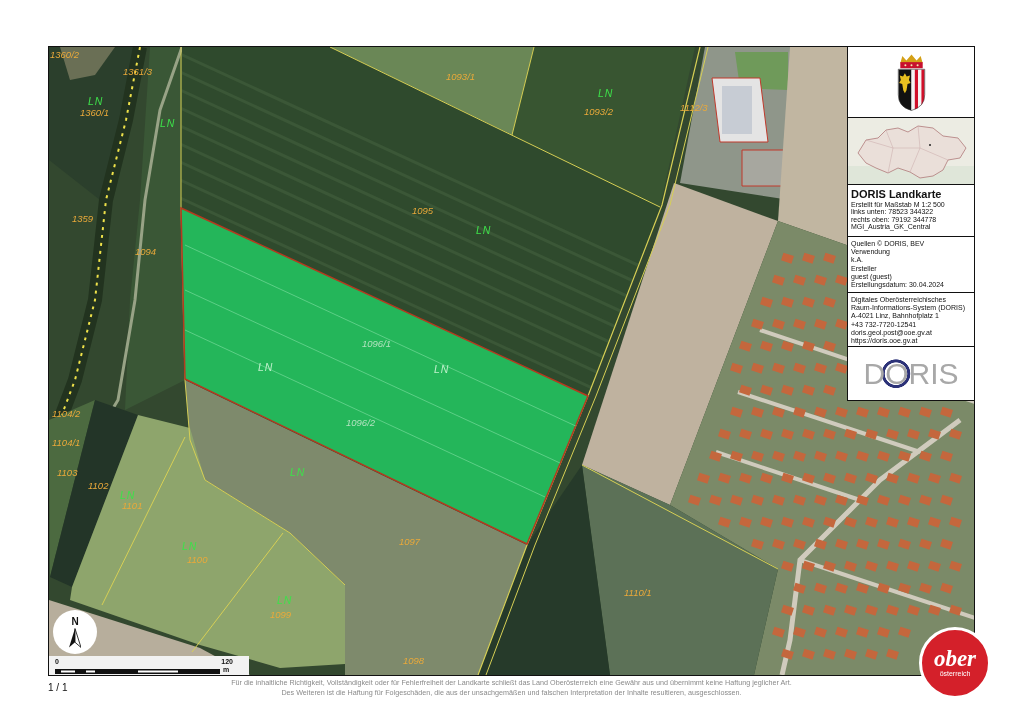 Image resolution: width=1024 pixels, height=724 pixels. Describe the element at coordinates (599, 112) in the screenshot. I see `parcel-number-label: 1093/2` at that location.